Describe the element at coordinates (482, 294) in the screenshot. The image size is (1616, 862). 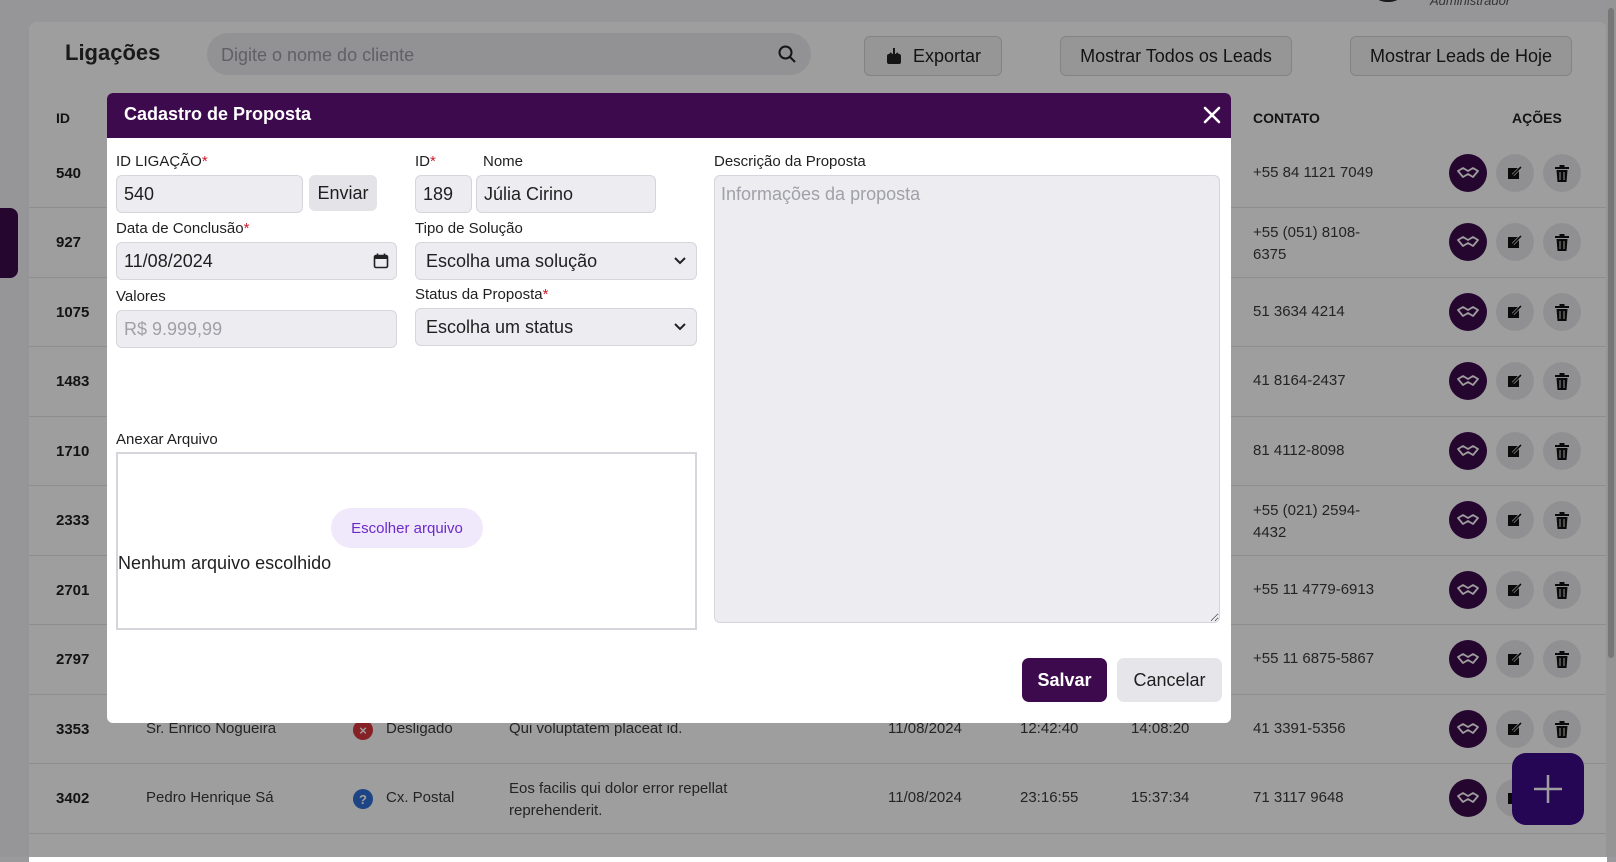
I see `status-proposta-label: Status da Proposta*` at that location.